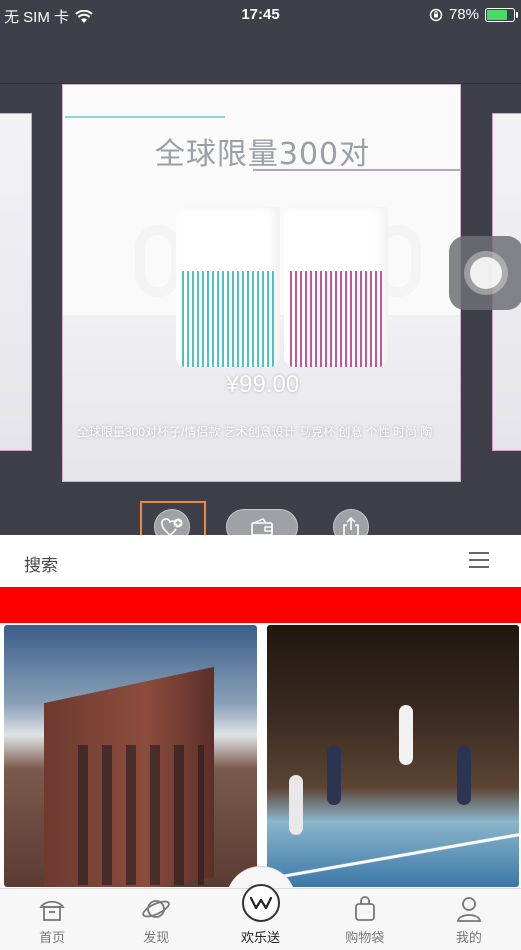 The height and width of the screenshot is (950, 521). Describe the element at coordinates (16, 282) in the screenshot. I see `carousel-previous-card` at that location.